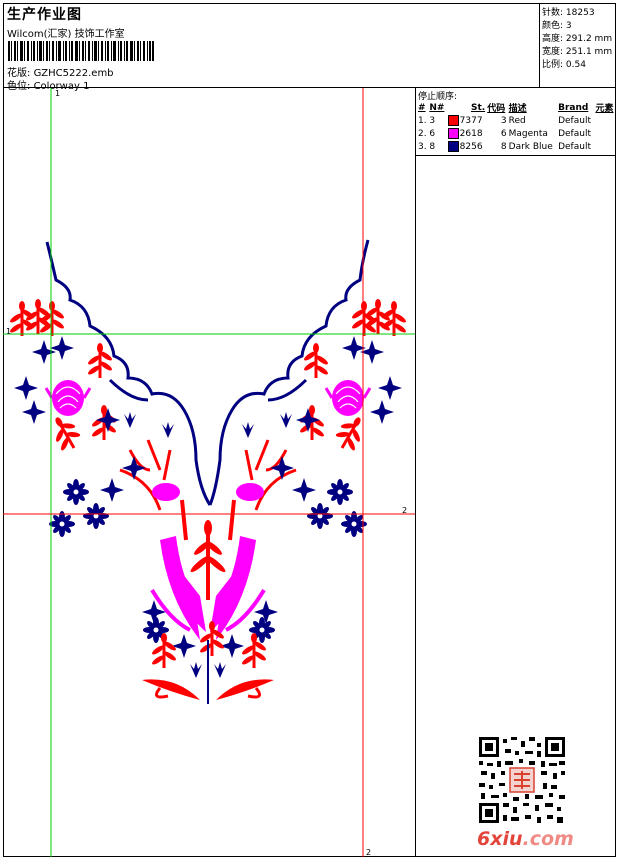  I want to click on spec-height: 高度: 291.2 mm, so click(577, 39).